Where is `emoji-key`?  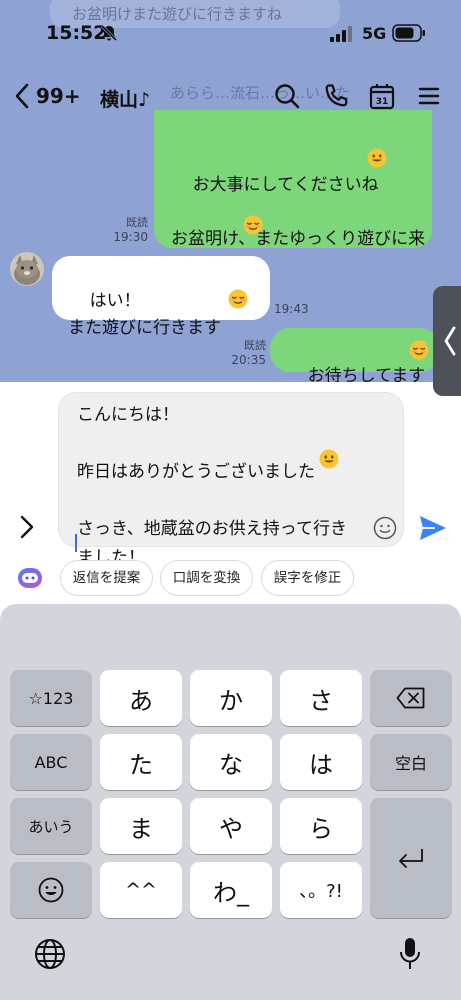
emoji-key is located at coordinates (51, 890).